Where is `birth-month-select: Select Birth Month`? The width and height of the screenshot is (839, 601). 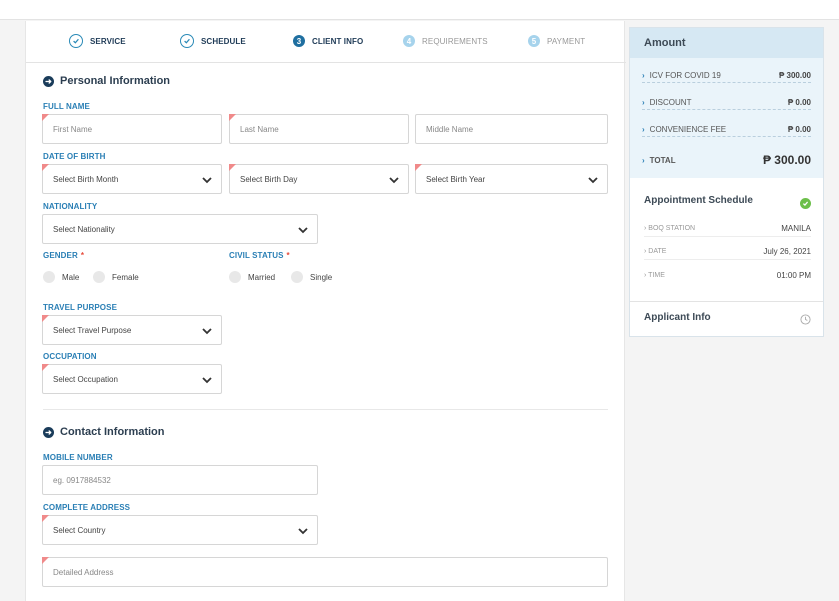 birth-month-select: Select Birth Month is located at coordinates (132, 179).